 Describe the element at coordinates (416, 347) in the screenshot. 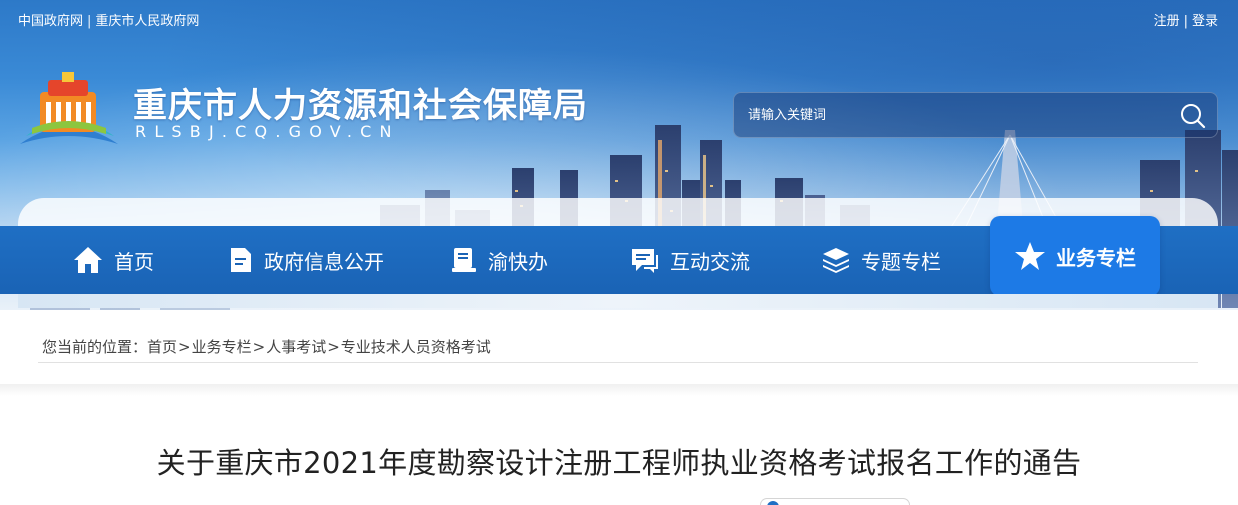

I see `breadcrumb-item-qualification: 专业技术人员资格考试` at that location.